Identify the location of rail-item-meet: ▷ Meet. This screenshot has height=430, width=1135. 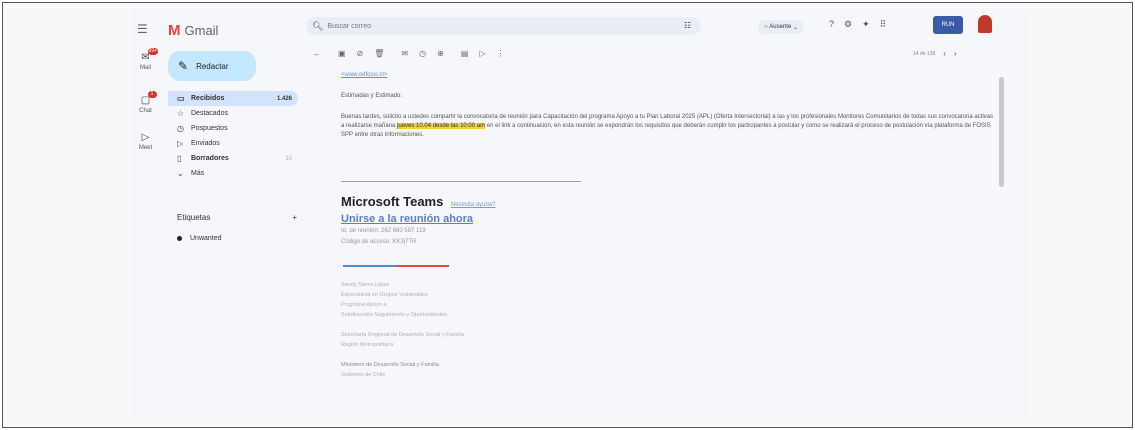
(145, 142).